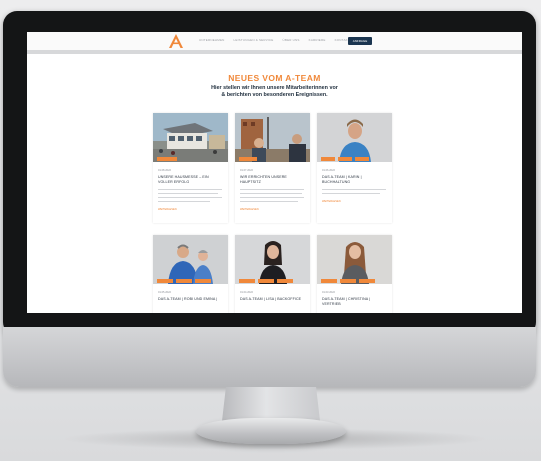 The image size is (541, 461). Describe the element at coordinates (190, 259) in the screenshot. I see `post-image-couple` at that location.